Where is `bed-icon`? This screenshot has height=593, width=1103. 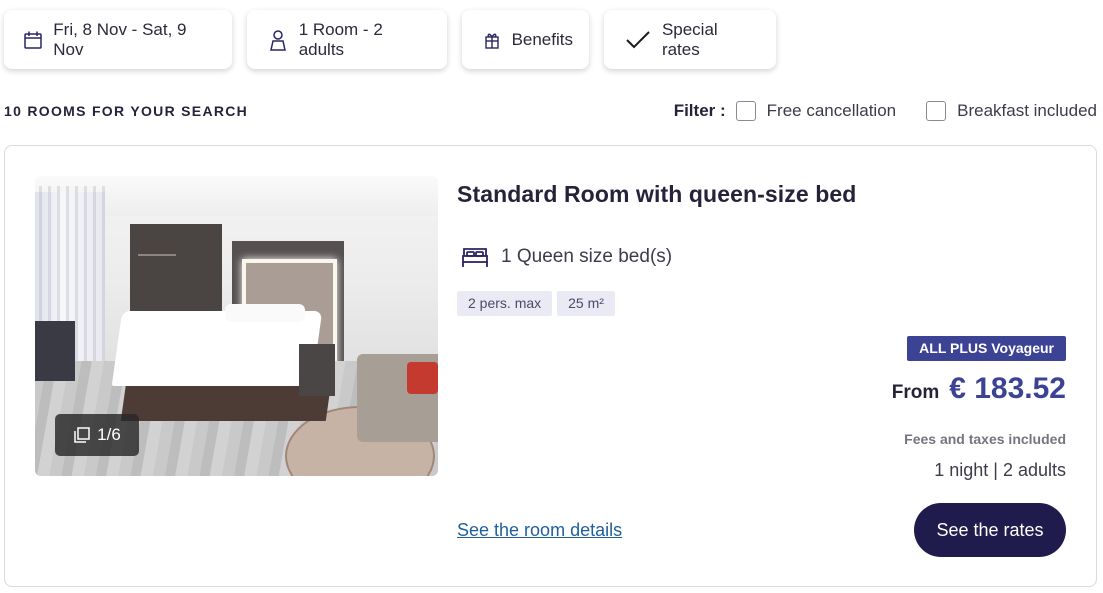 bed-icon is located at coordinates (475, 257).